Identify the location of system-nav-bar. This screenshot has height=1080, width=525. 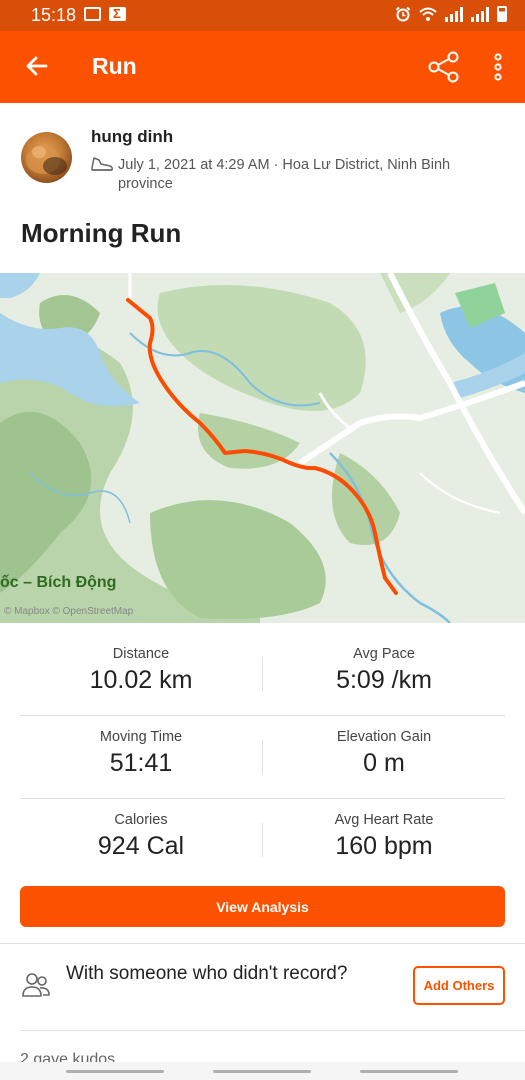
(262, 1071).